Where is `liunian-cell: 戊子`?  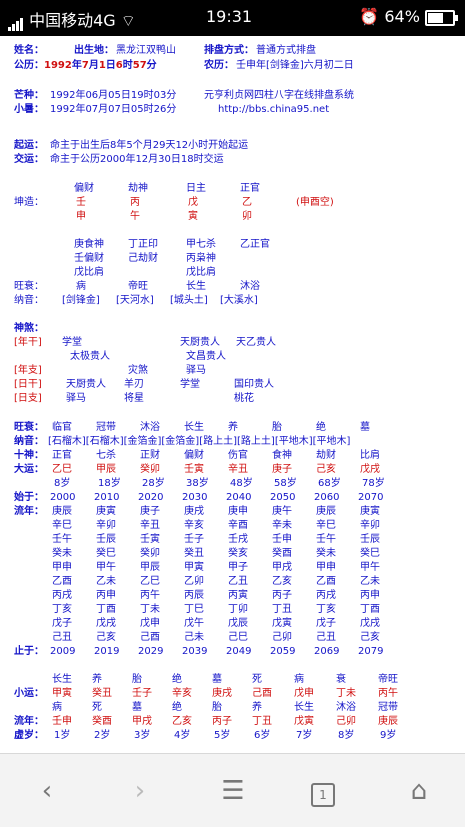 liunian-cell: 戊子 is located at coordinates (326, 623).